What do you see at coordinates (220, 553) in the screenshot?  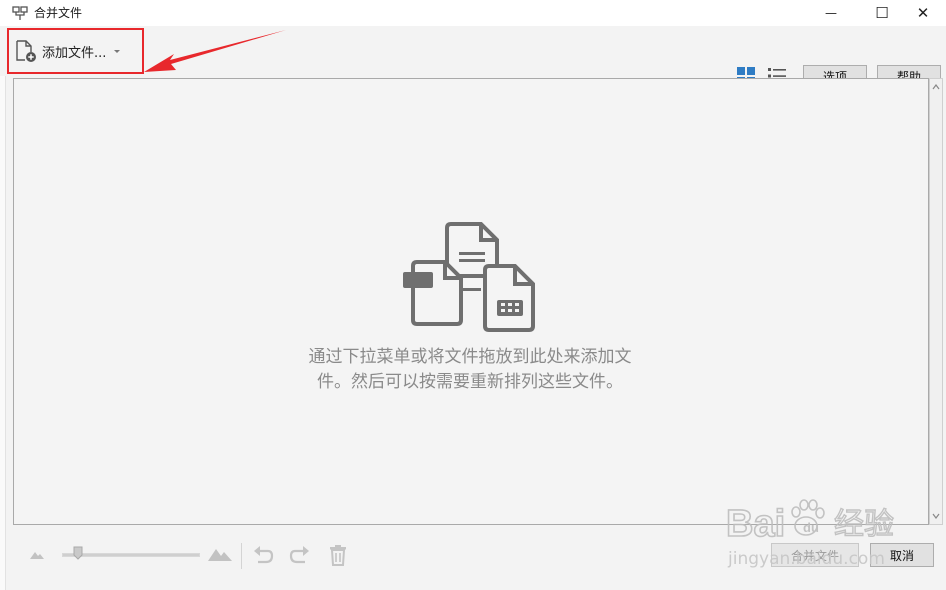 I see `zoom-in-mountain-icon` at bounding box center [220, 553].